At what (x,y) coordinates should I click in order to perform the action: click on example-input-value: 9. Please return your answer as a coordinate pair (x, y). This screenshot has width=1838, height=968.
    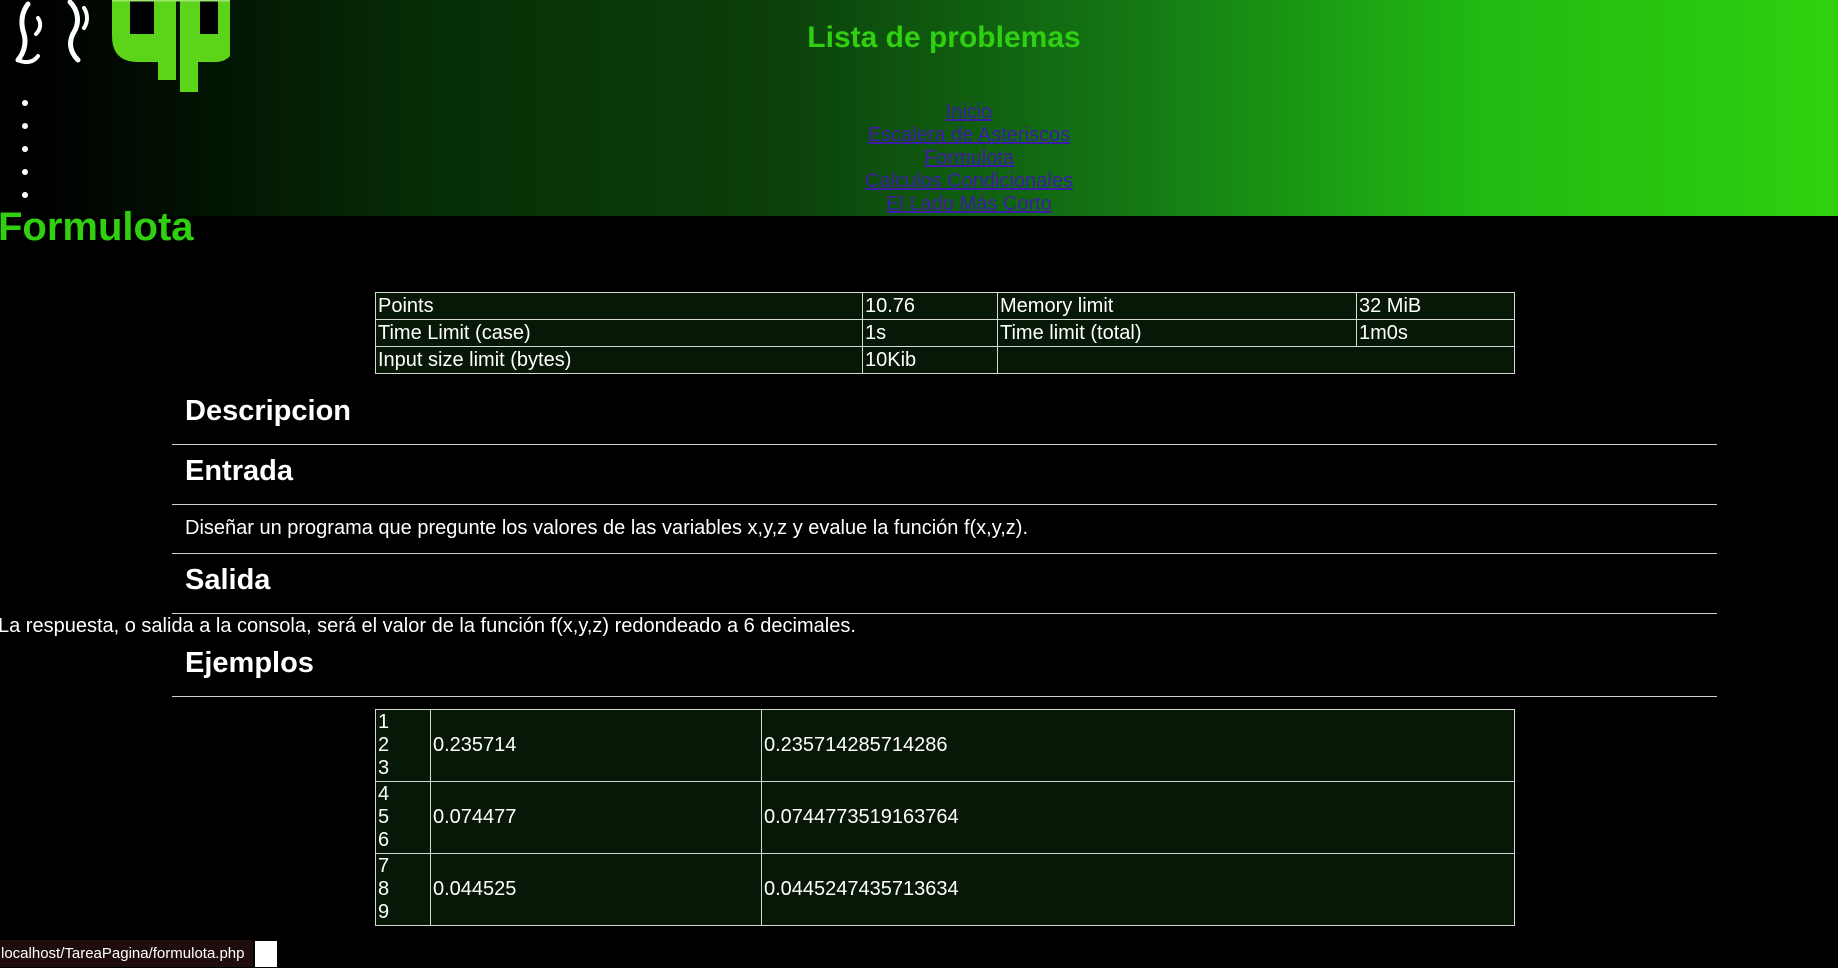
    Looking at the image, I should click on (384, 912).